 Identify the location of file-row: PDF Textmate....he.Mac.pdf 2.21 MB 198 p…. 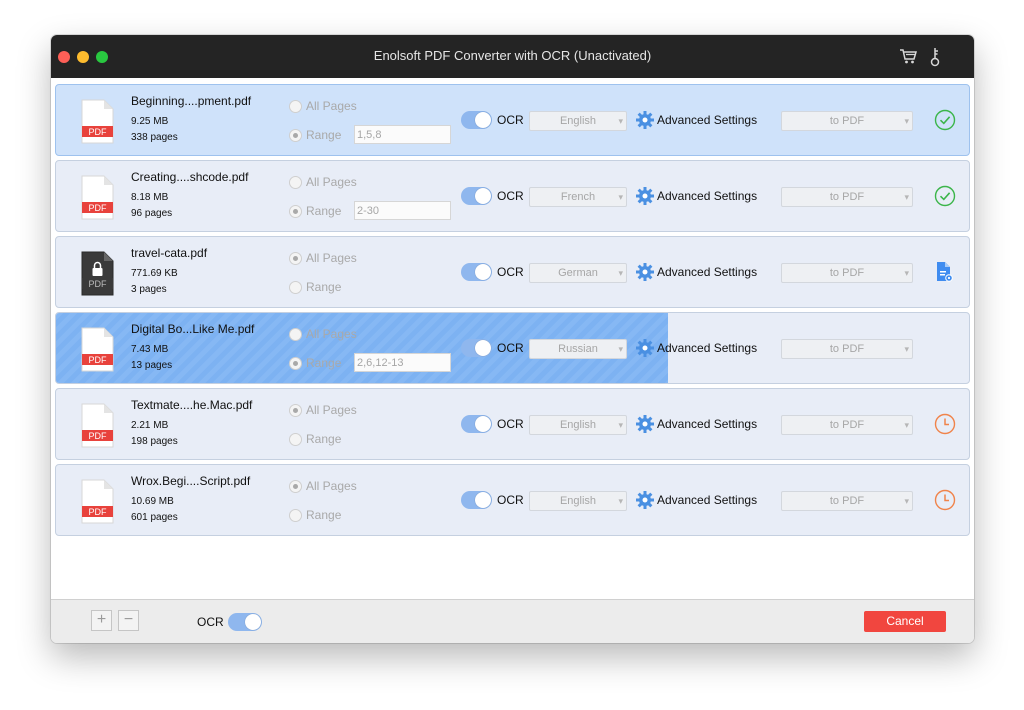
(512, 424).